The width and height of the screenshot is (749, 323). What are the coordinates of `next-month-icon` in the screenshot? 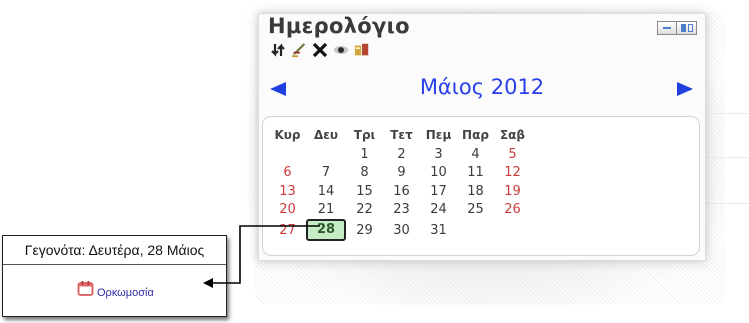 It's located at (685, 89).